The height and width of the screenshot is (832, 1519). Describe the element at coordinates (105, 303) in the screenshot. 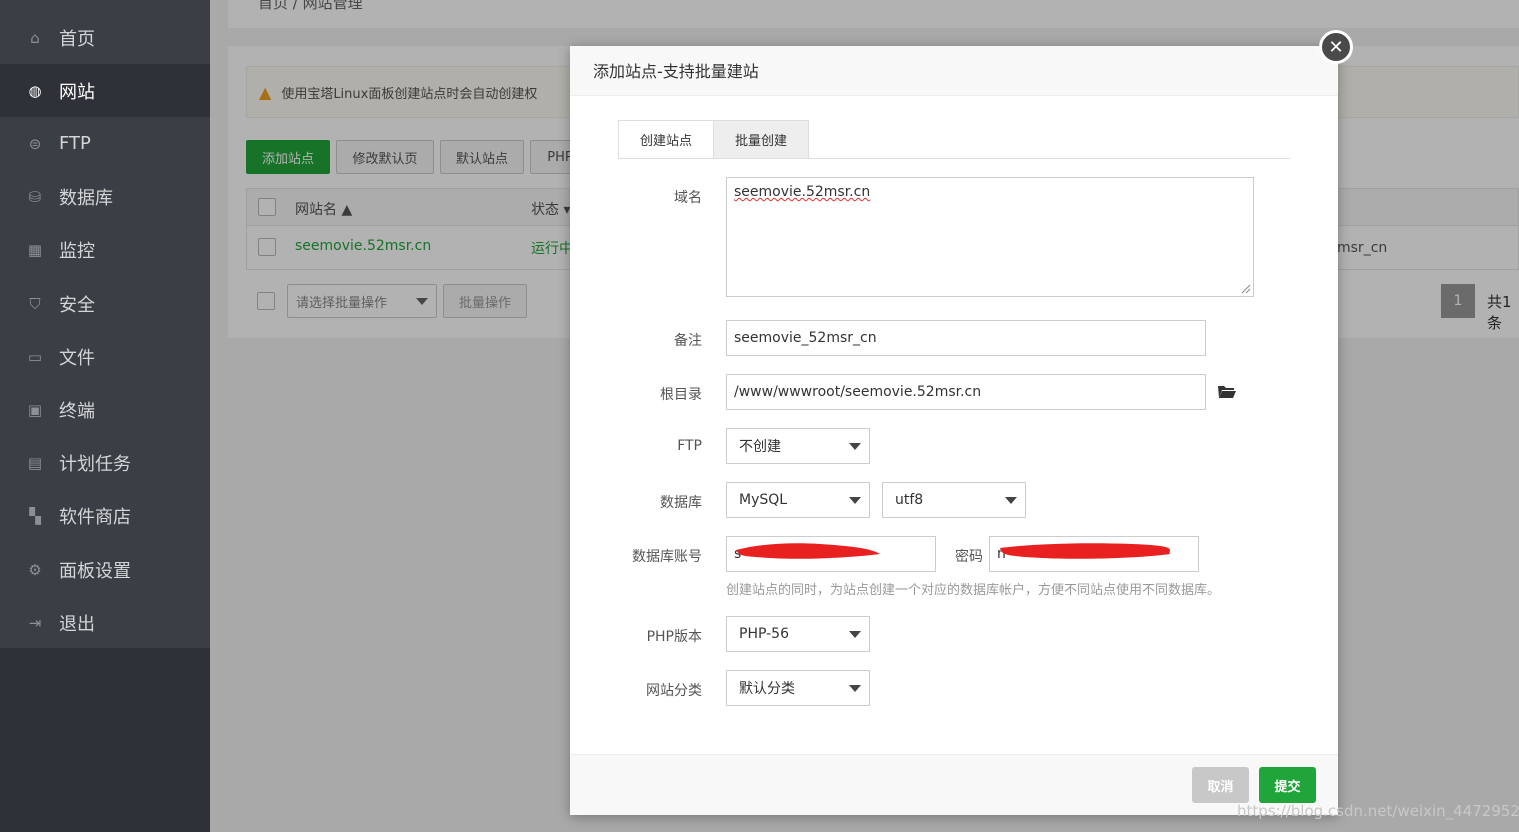

I see `sidebar-item-6: ⛉ 安全` at that location.